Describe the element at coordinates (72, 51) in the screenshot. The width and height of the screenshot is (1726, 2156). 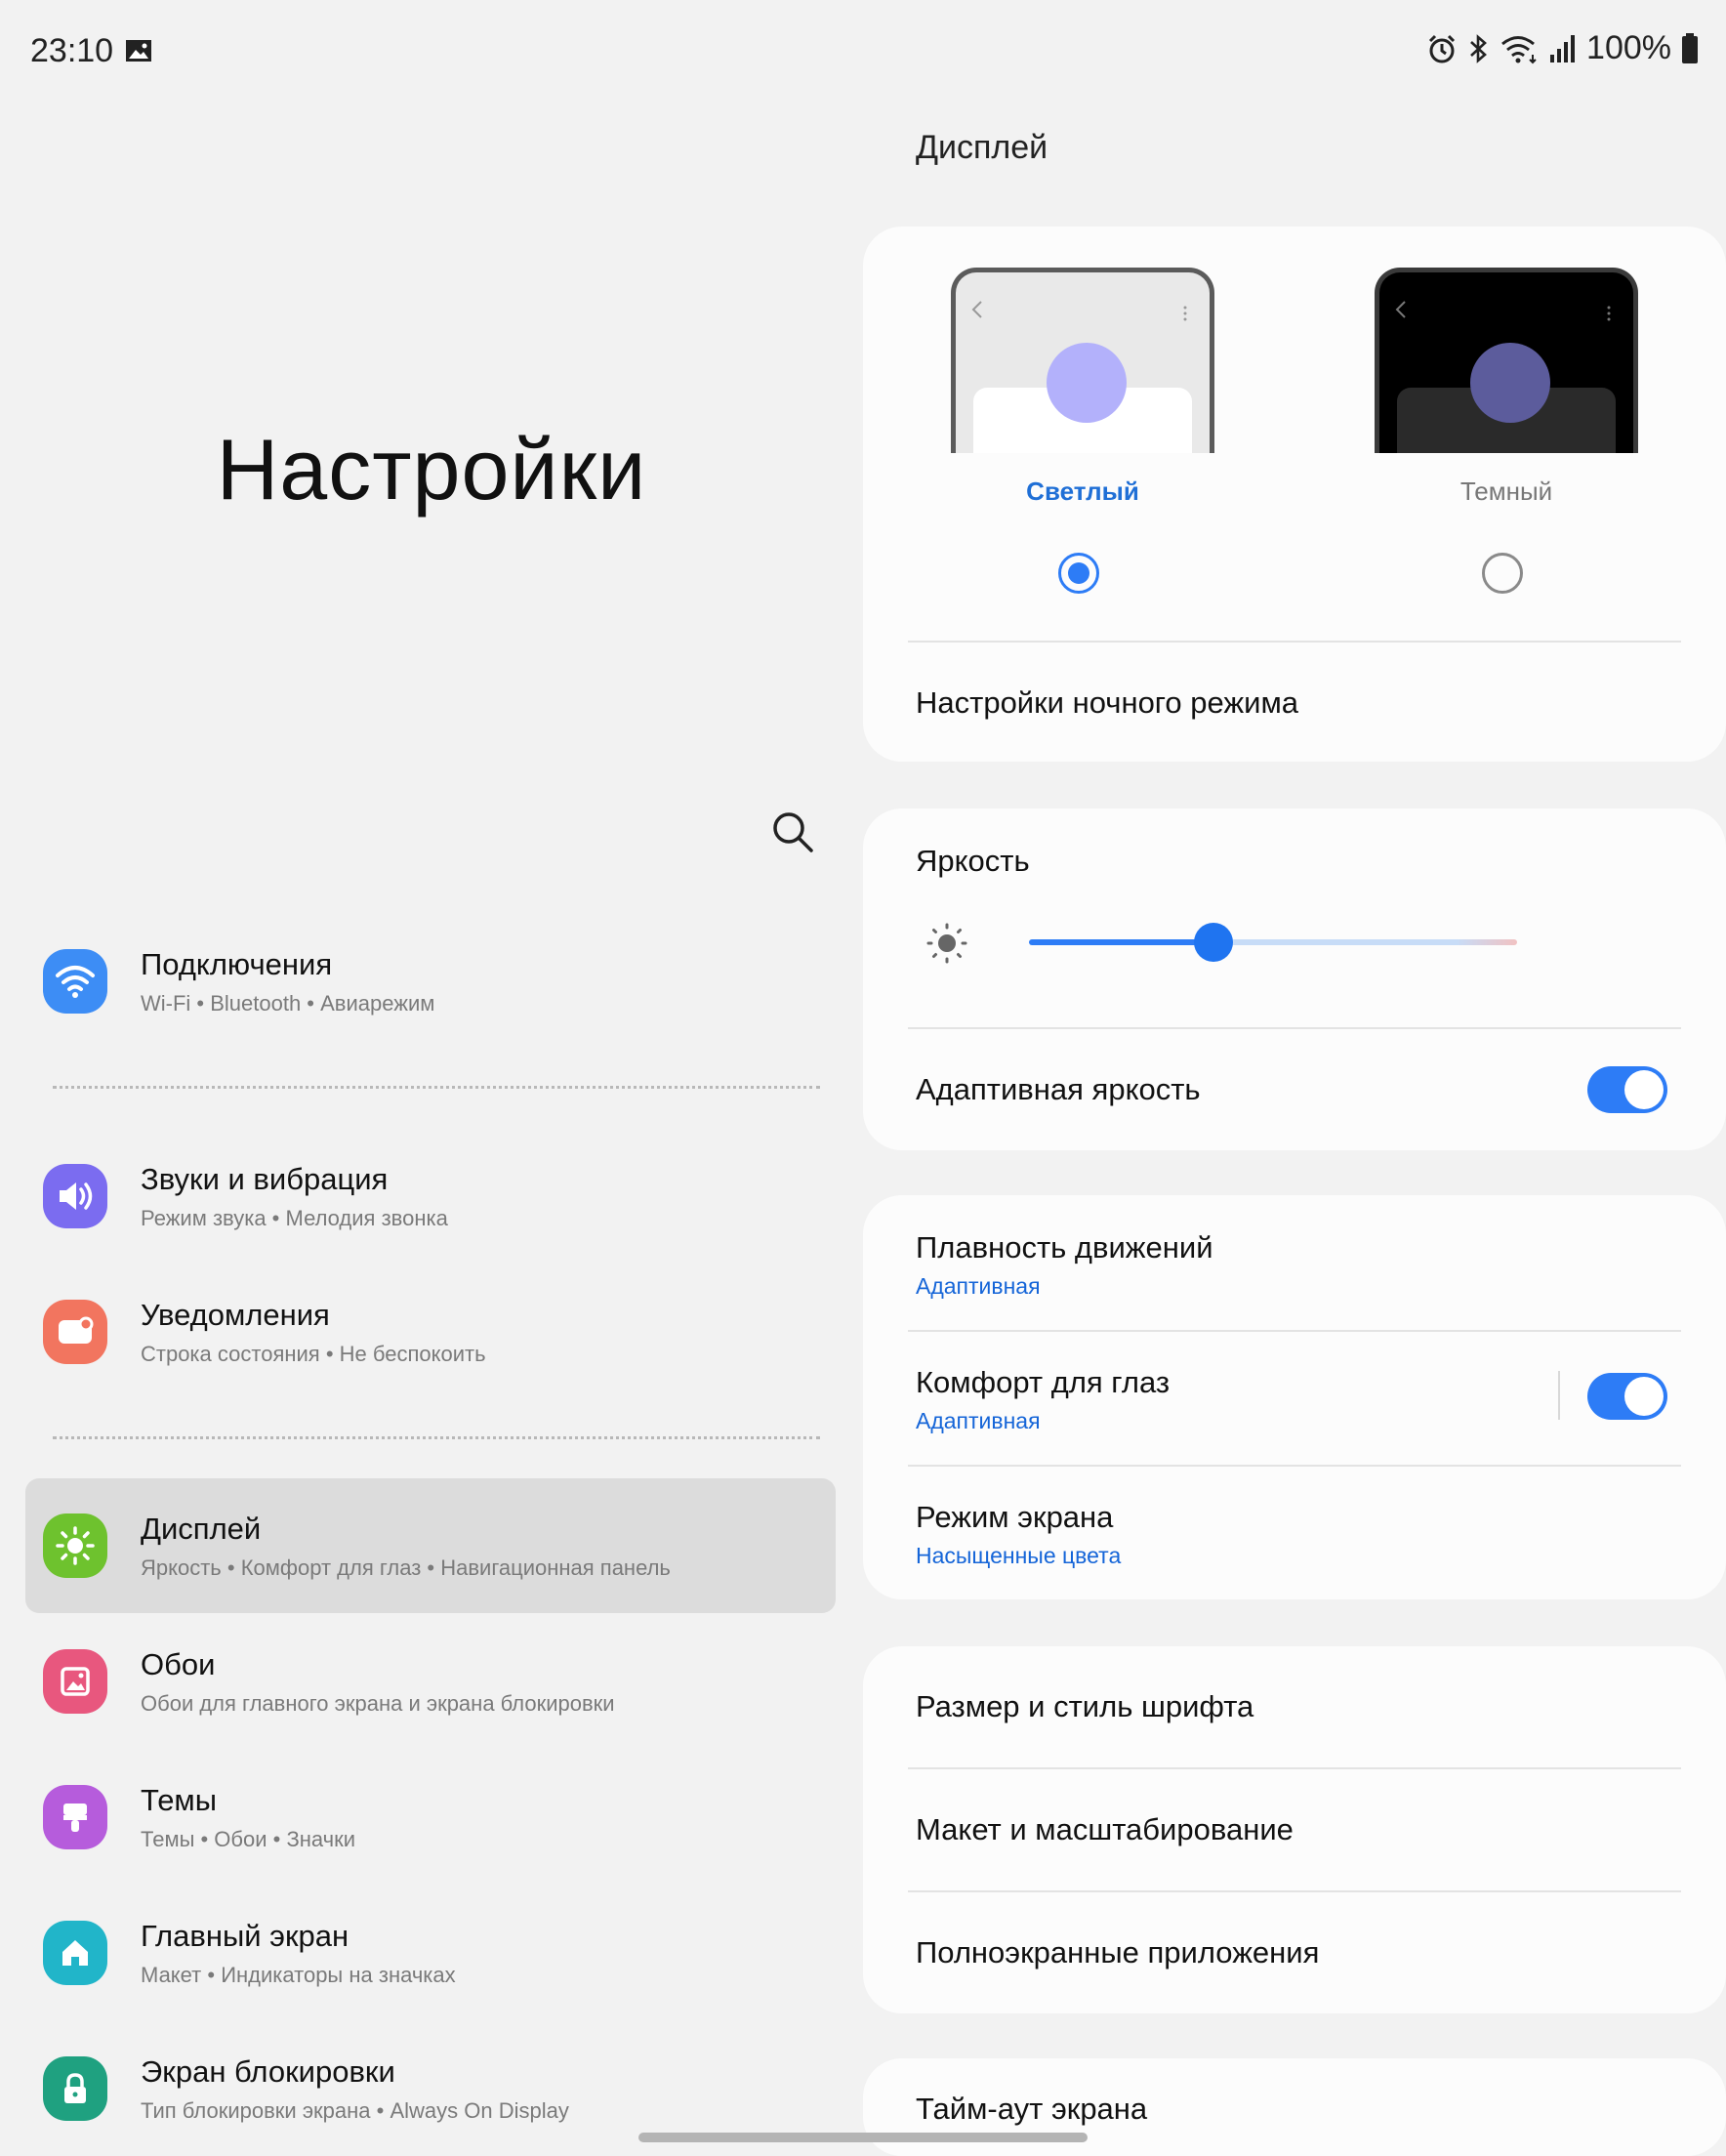
I see `status-time: 23:10` at that location.